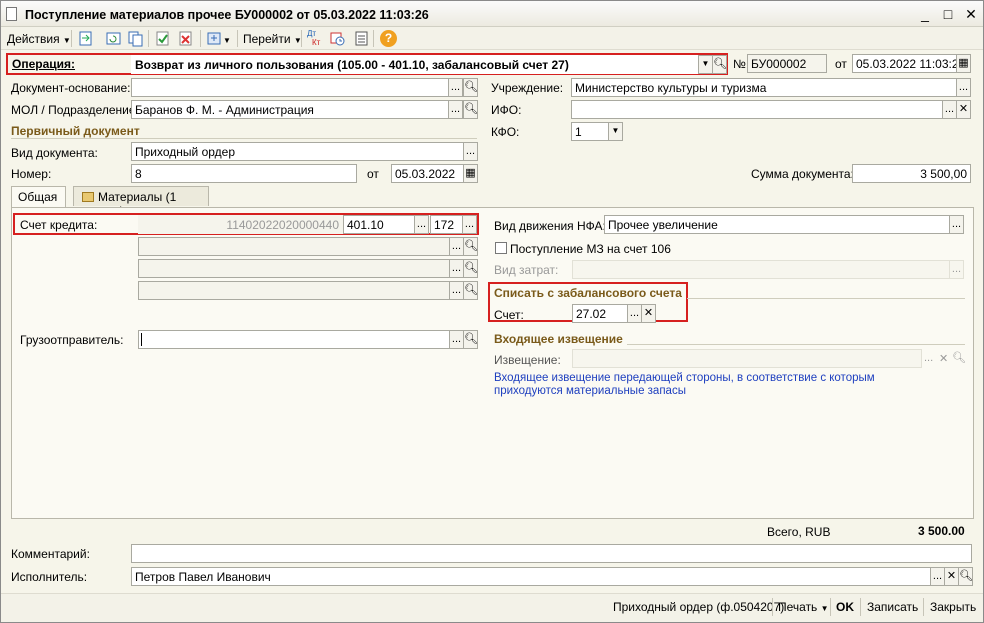  I want to click on maximize-button: □, so click(948, 14).